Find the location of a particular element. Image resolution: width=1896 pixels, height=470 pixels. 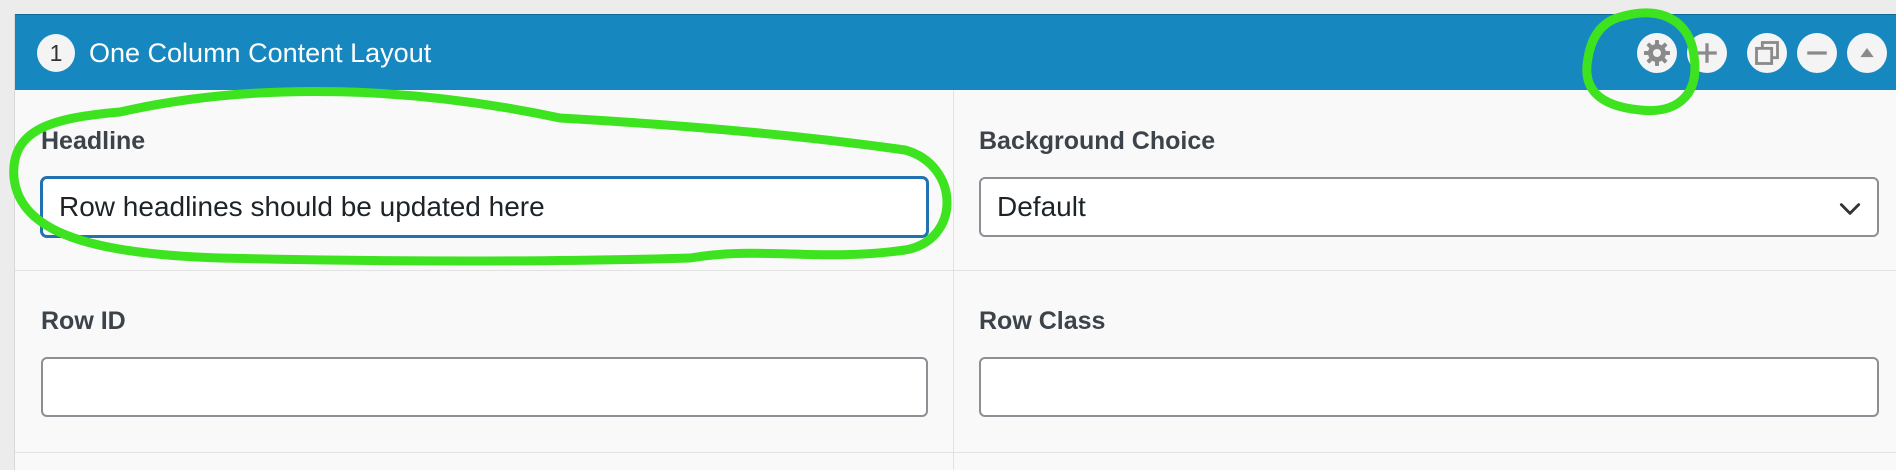

toggle-button is located at coordinates (1867, 53).